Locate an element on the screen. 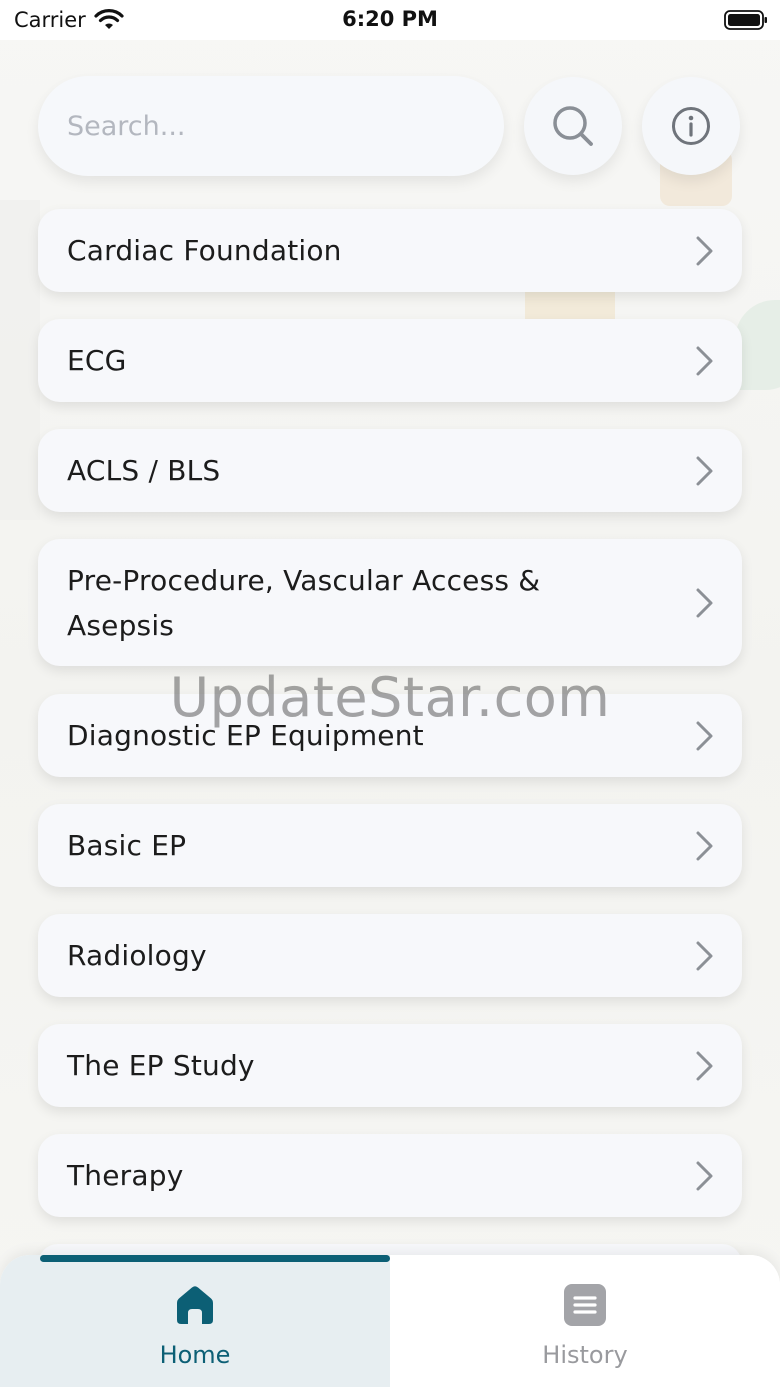 This screenshot has height=1387, width=780. list-item-pre-procedure: Pre-Procedure, Vascular Access & Asepsis is located at coordinates (390, 602).